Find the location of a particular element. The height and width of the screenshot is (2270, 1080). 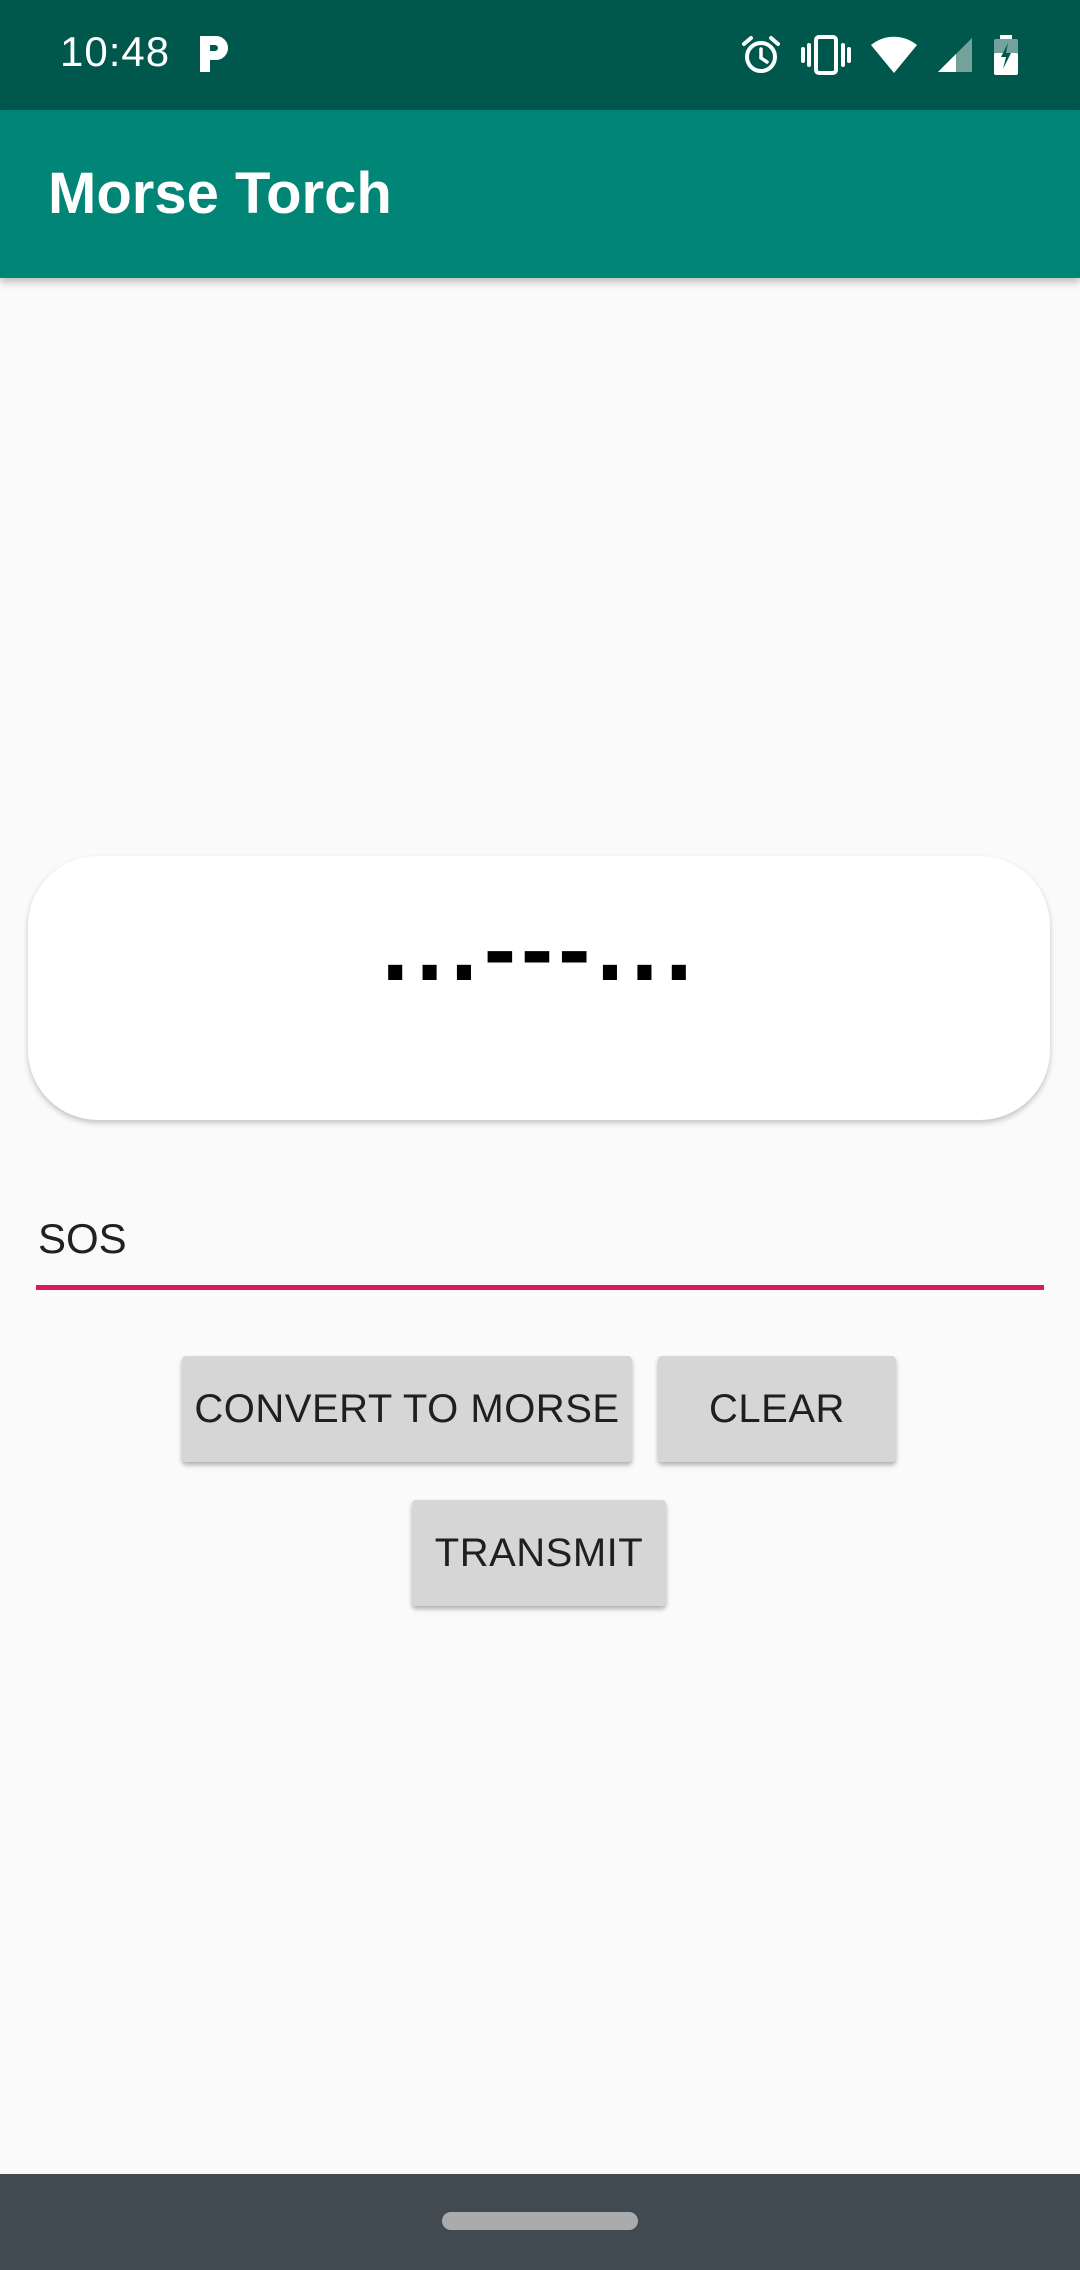

wifi-icon is located at coordinates (894, 54).